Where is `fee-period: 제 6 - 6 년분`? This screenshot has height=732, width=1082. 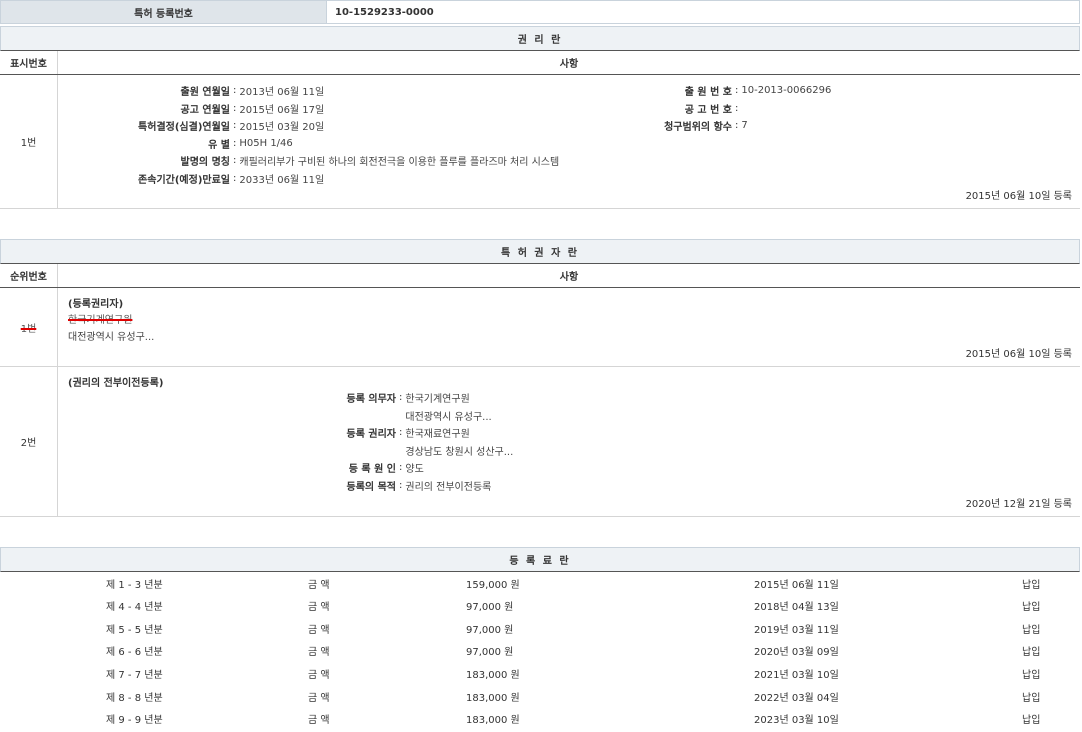 fee-period: 제 6 - 6 년분 is located at coordinates (134, 650).